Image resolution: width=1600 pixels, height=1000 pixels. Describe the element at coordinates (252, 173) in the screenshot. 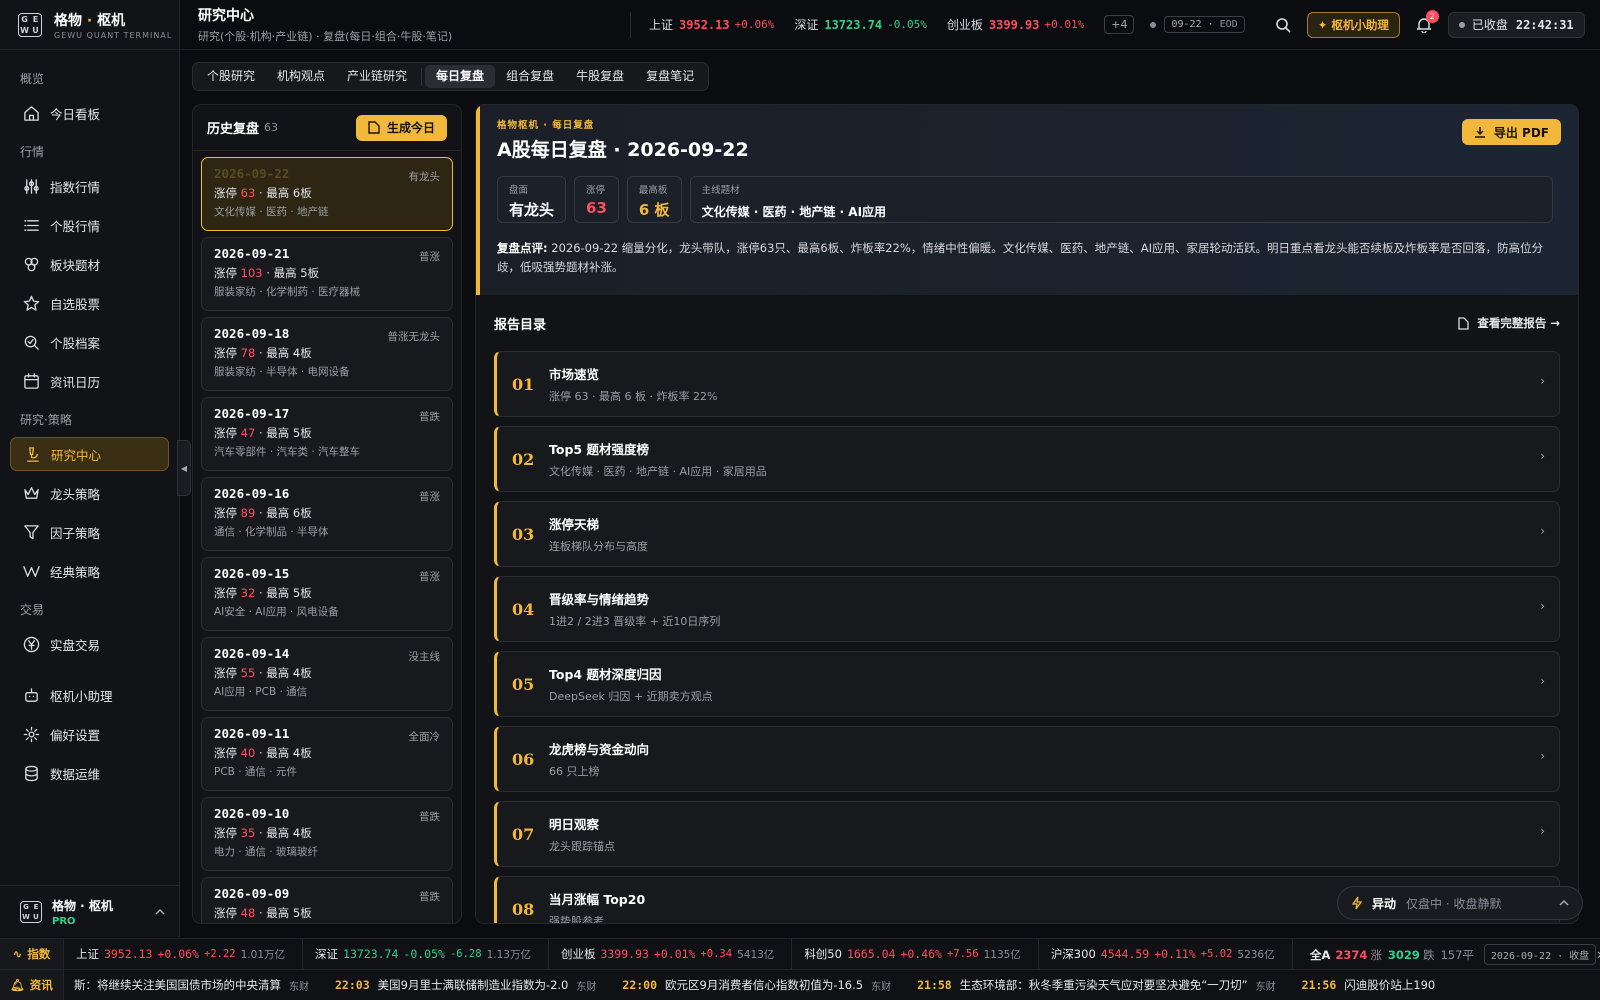

I see `history-date: 2026-09-22` at that location.